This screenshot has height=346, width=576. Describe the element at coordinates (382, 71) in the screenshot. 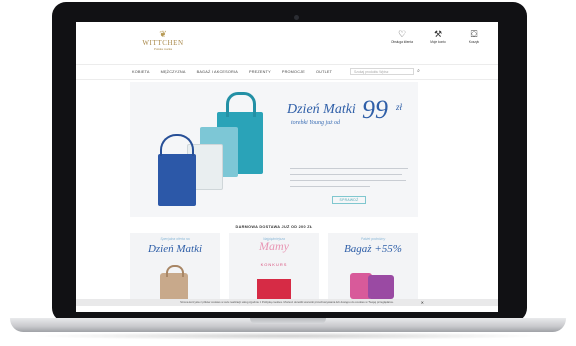

I see `search-input: Szukaj produktu Wpisz` at that location.